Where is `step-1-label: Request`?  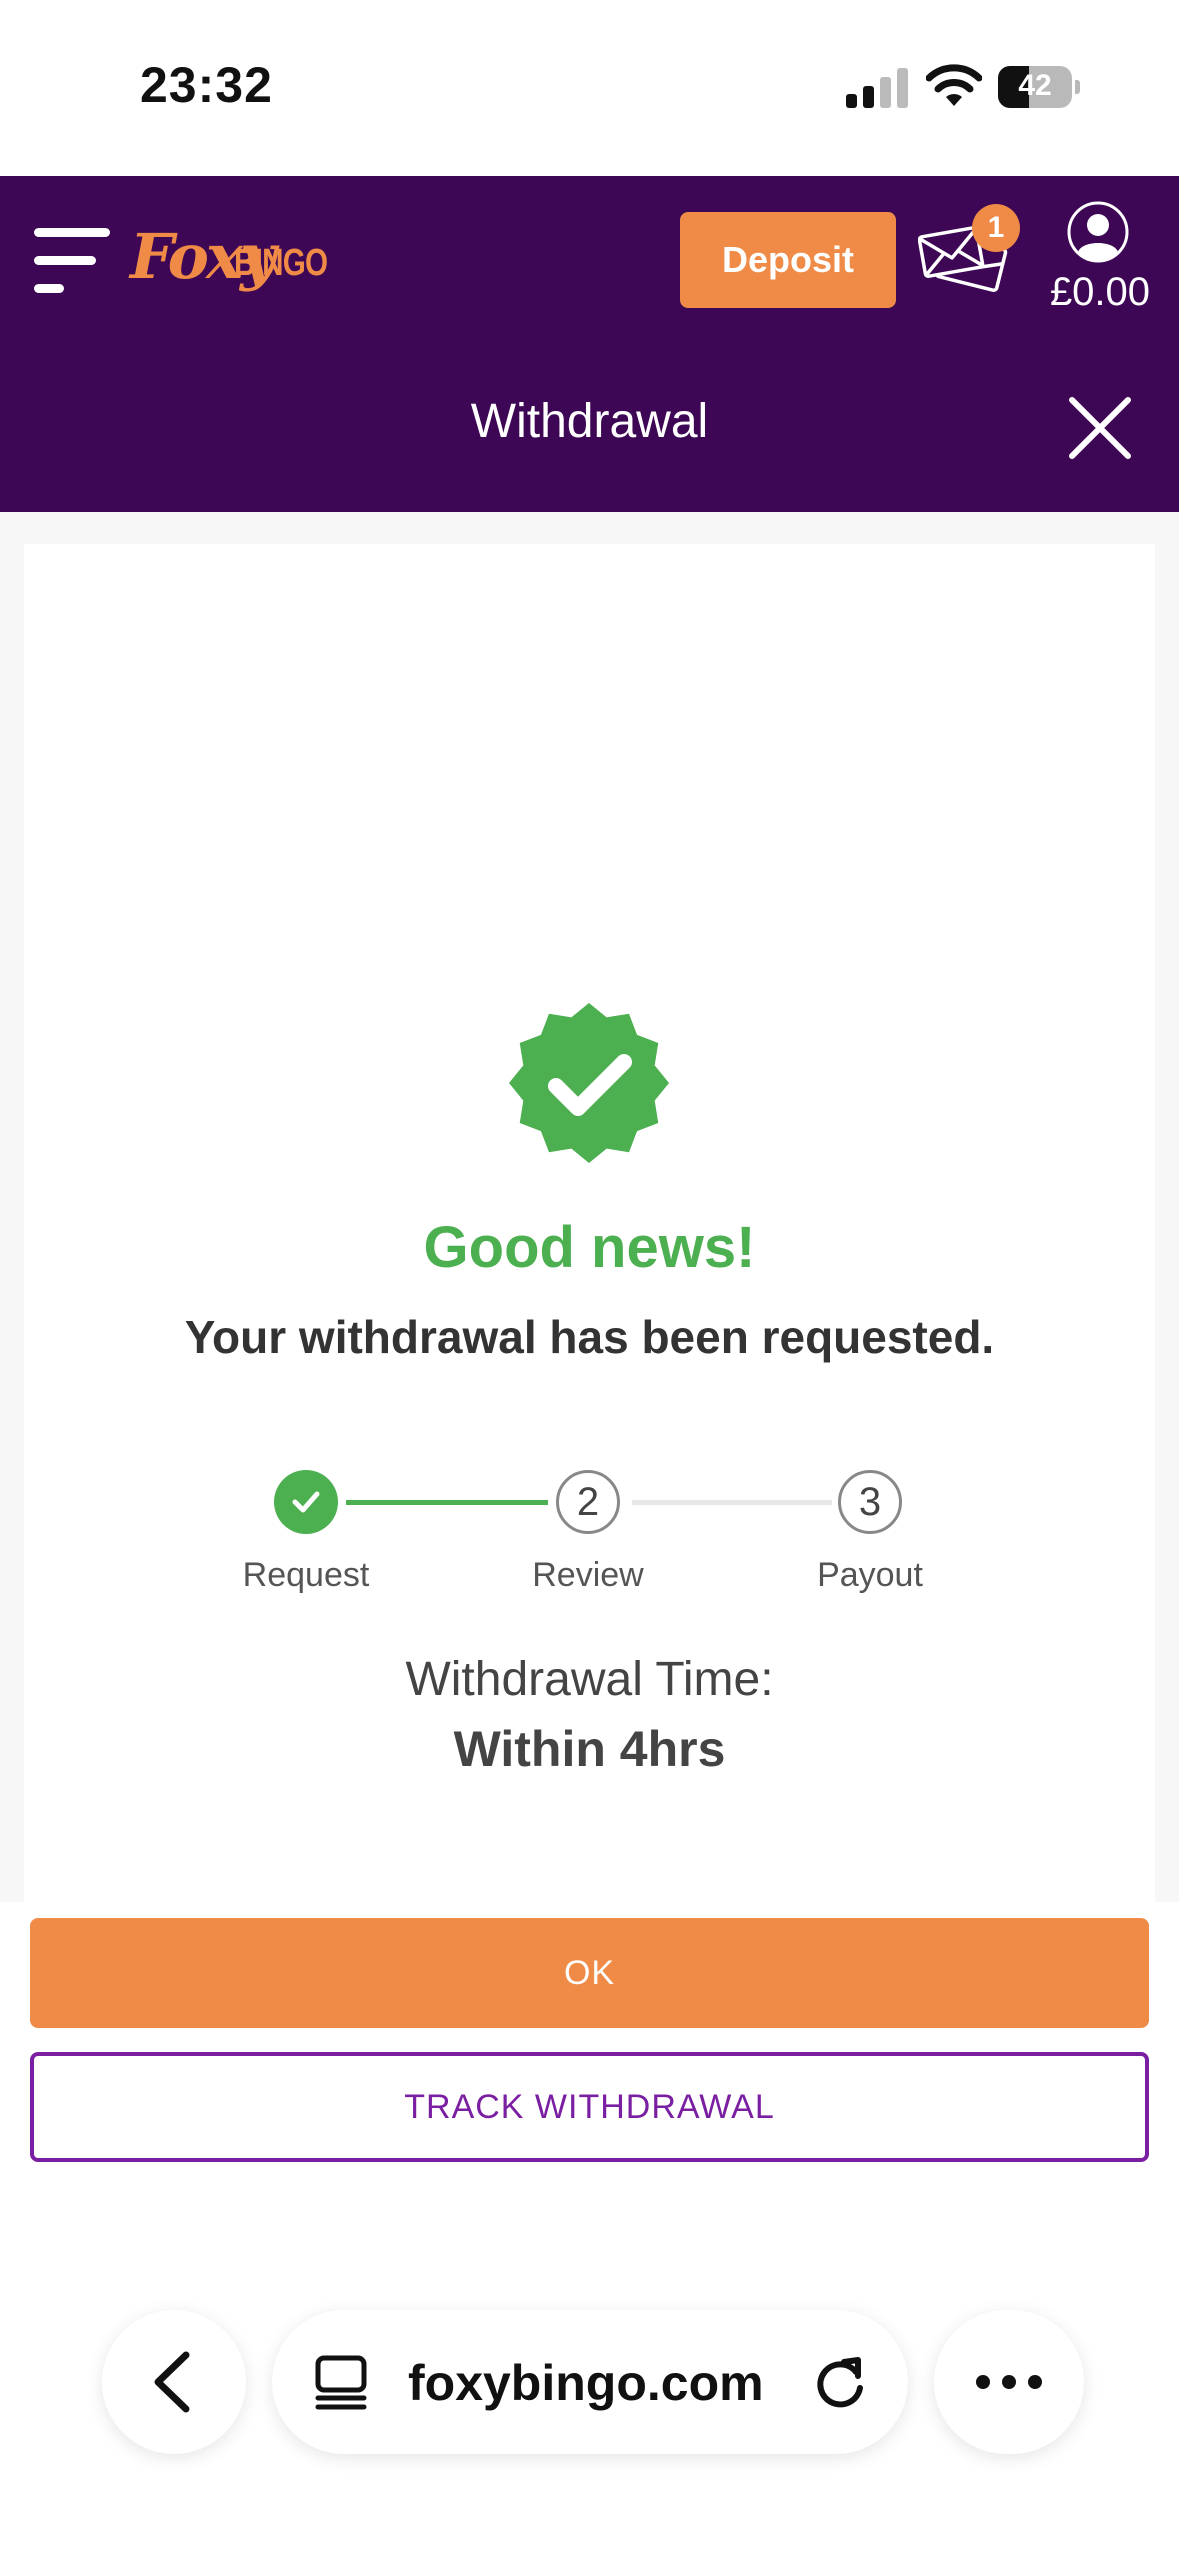 step-1-label: Request is located at coordinates (306, 1575).